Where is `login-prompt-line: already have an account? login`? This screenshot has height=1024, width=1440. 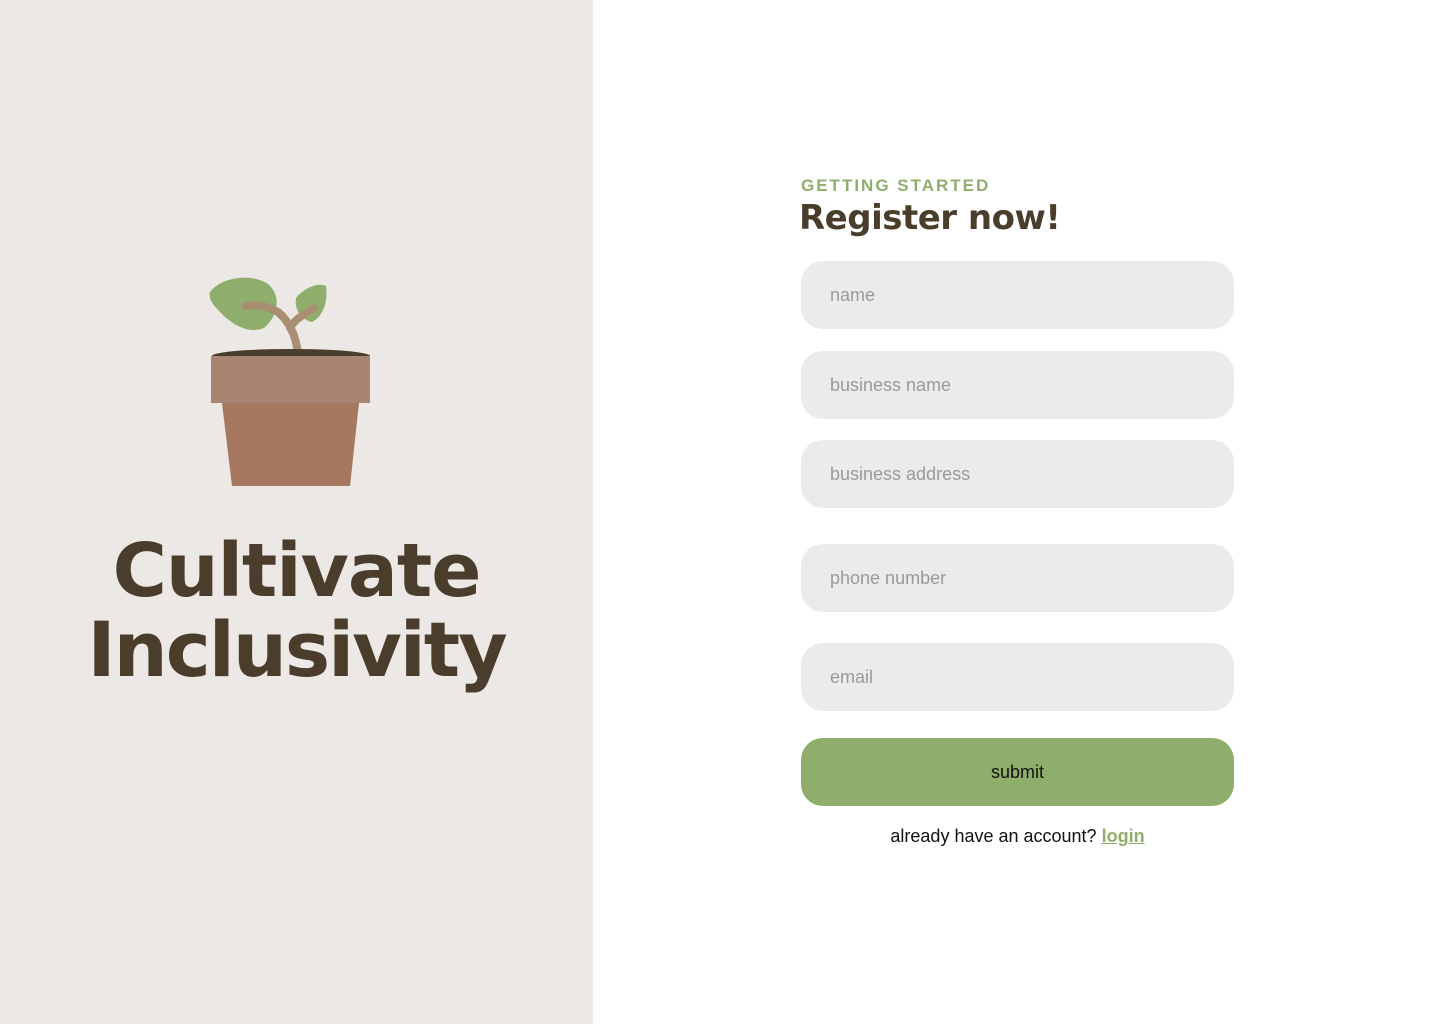
login-prompt-line: already have an account? login is located at coordinates (1017, 836).